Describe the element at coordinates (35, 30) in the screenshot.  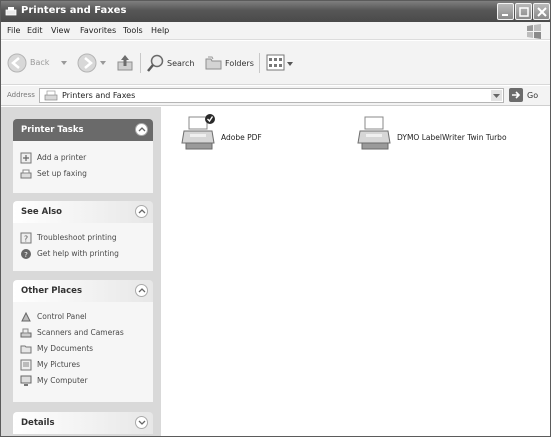
I see `menu-edit: Edit` at that location.